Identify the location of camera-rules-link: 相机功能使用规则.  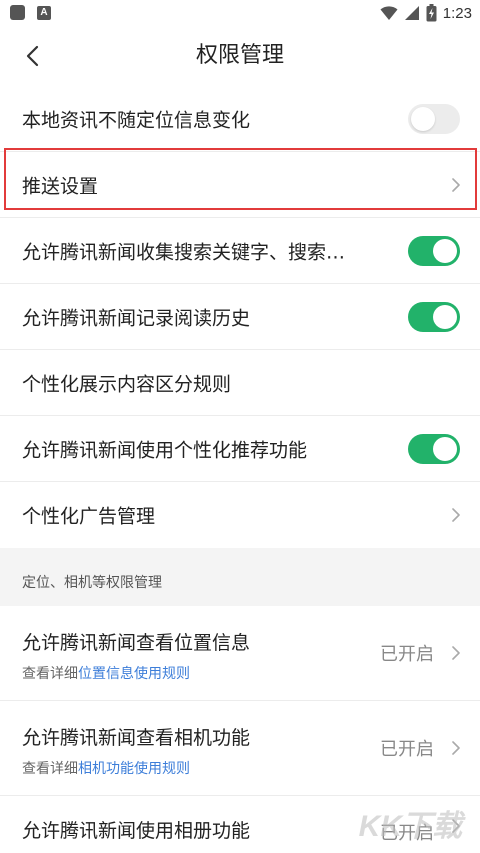
(134, 769).